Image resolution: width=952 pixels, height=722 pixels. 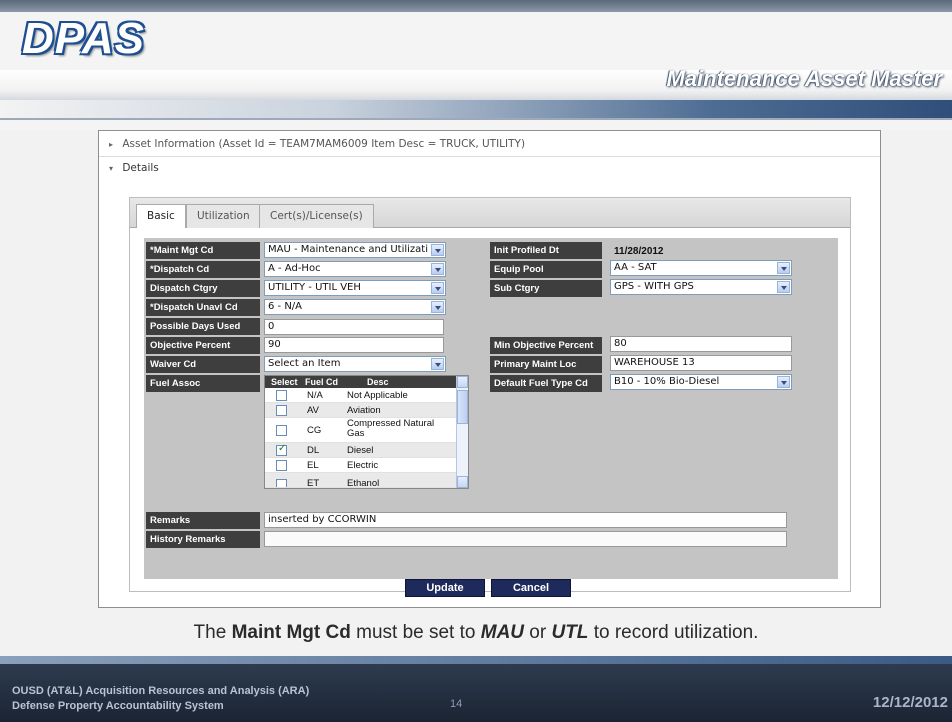 What do you see at coordinates (366, 382) in the screenshot?
I see `fuel-grid-header: Select Fuel Cd Desc` at bounding box center [366, 382].